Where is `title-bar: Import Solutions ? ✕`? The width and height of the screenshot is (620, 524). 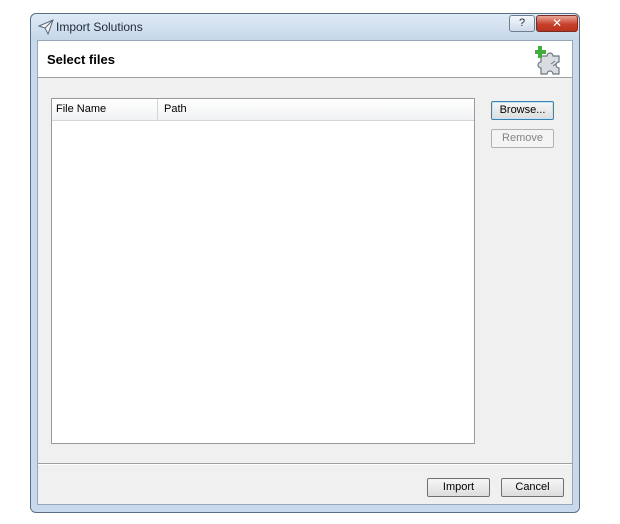 title-bar: Import Solutions ? ✕ is located at coordinates (305, 27).